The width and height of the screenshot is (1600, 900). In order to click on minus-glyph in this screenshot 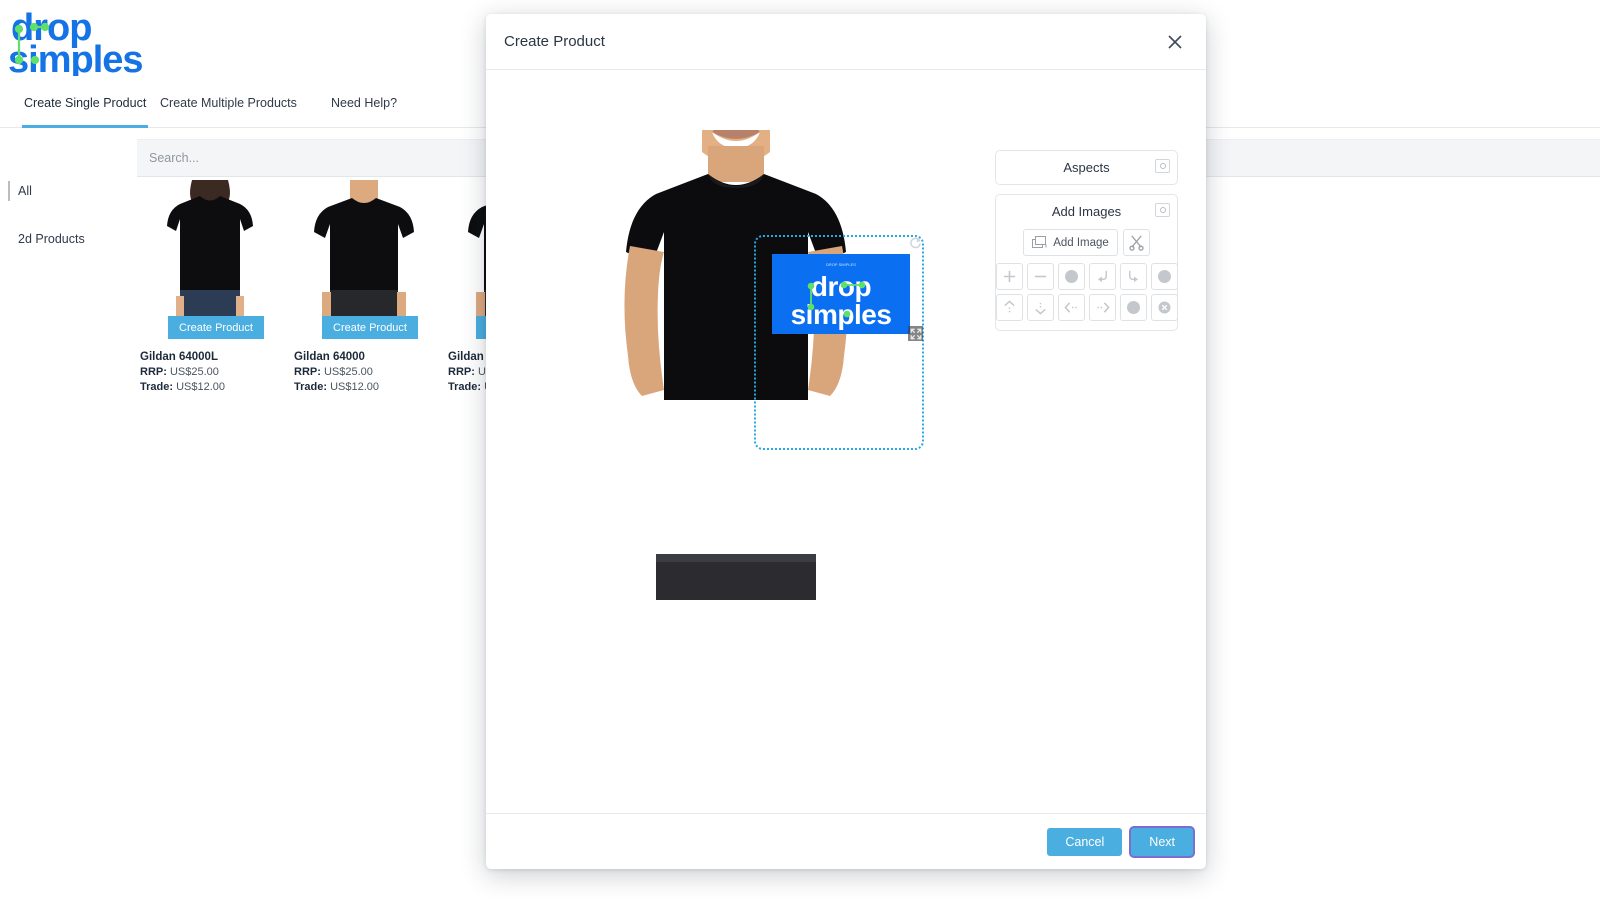, I will do `click(1040, 276)`.